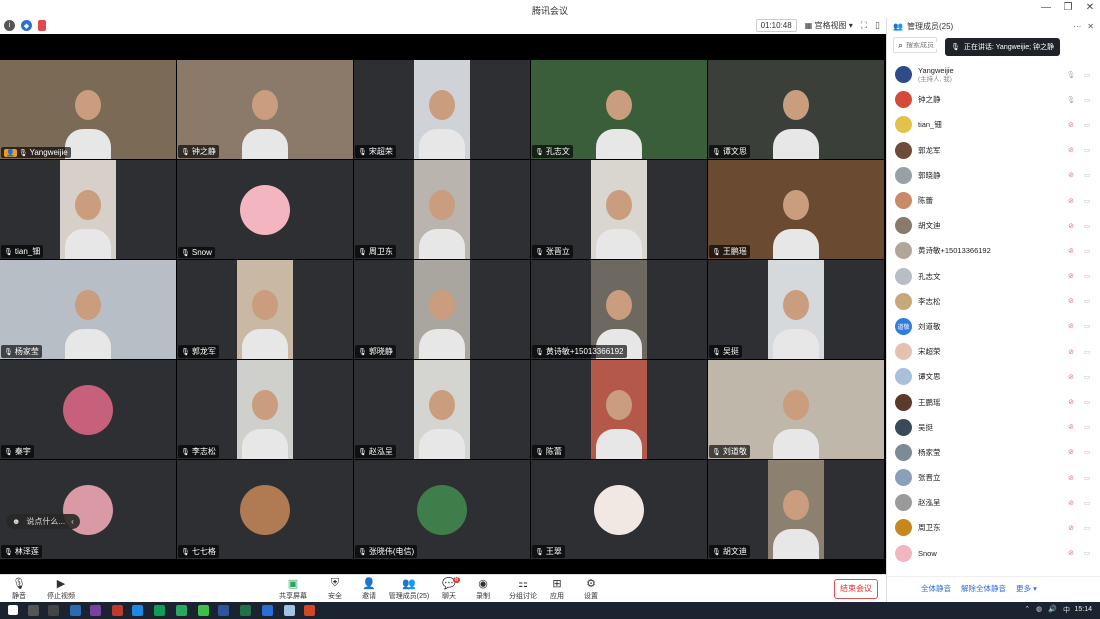 The width and height of the screenshot is (1100, 619). I want to click on member-row: 周卫东 ⊘ ▭, so click(993, 527).